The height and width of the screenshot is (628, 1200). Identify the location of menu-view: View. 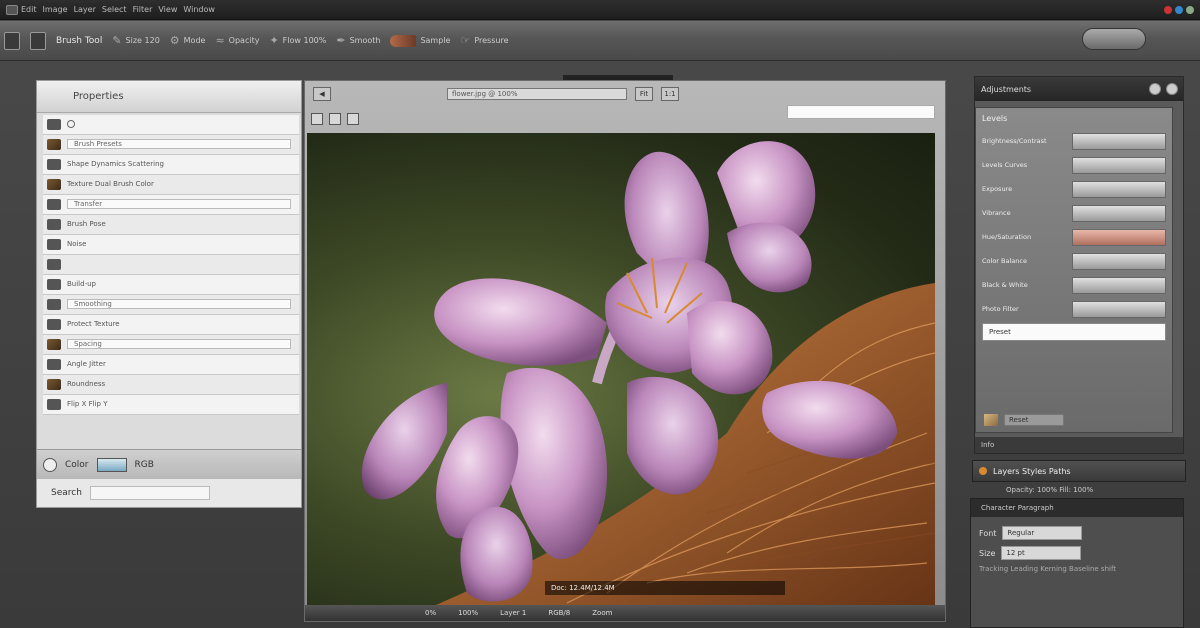
(167, 9).